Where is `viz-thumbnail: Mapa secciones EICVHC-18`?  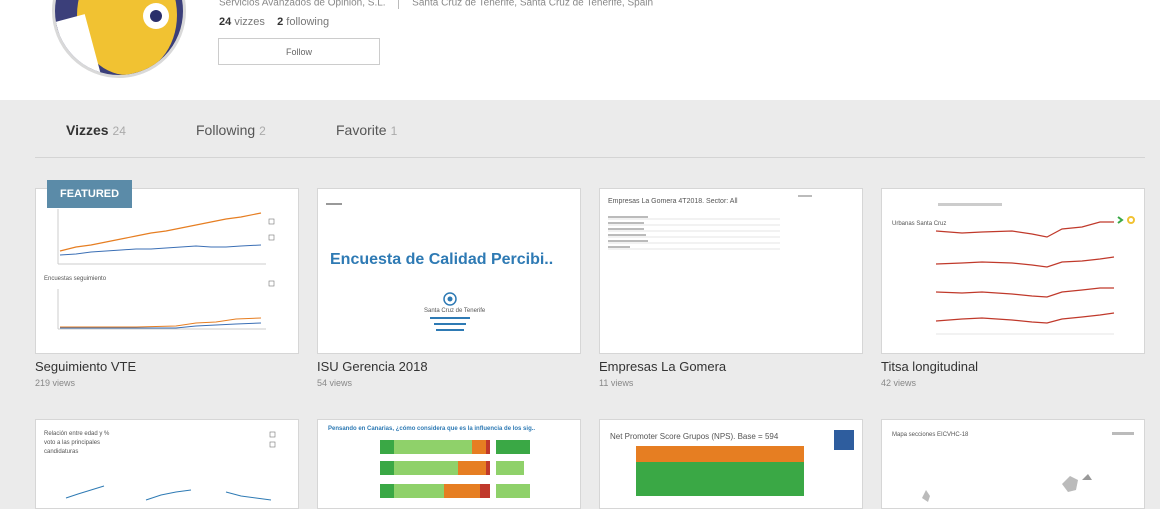
viz-thumbnail: Mapa secciones EICVHC-18 is located at coordinates (1013, 464).